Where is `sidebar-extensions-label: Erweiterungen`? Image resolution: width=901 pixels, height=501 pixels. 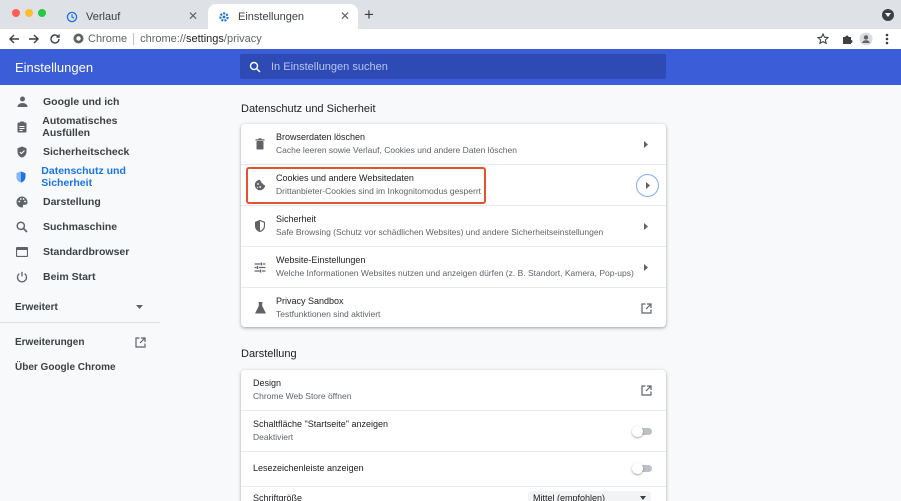 sidebar-extensions-label: Erweiterungen is located at coordinates (50, 342).